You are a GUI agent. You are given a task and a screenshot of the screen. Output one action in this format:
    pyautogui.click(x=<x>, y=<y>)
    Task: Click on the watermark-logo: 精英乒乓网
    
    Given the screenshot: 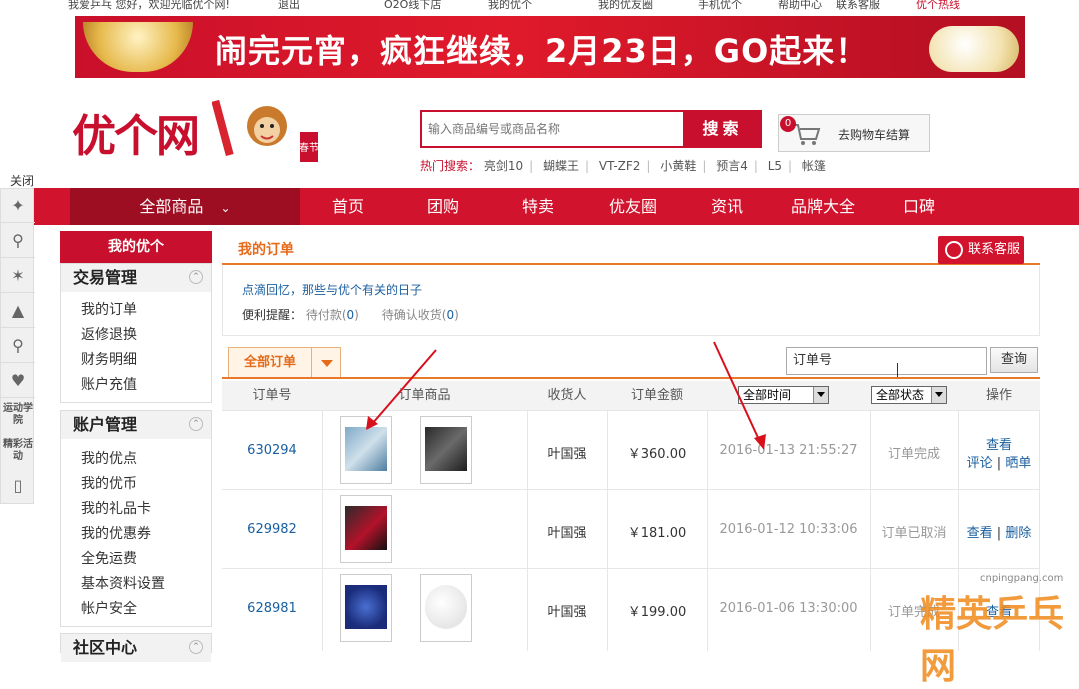 What is the action you would take?
    pyautogui.click(x=992, y=640)
    